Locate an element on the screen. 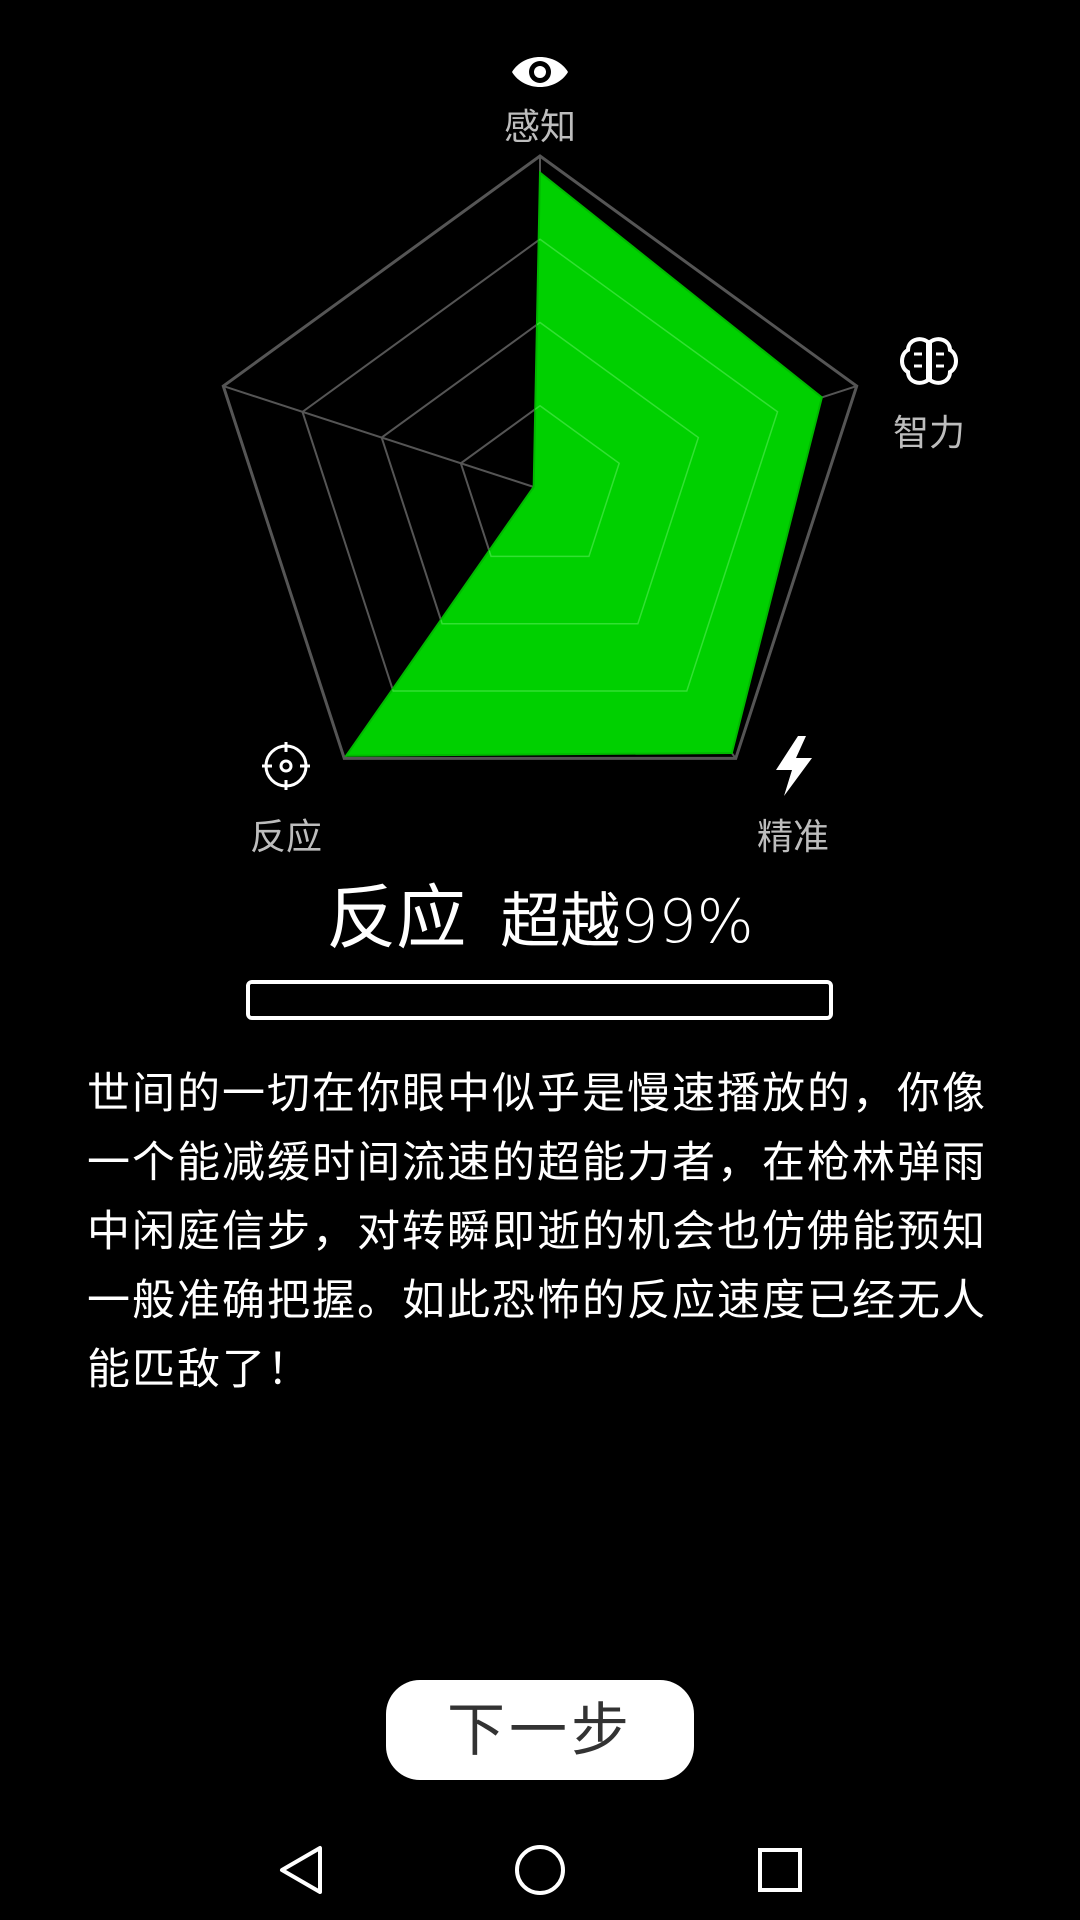  axis-label-precision: 精准 is located at coordinates (792, 837).